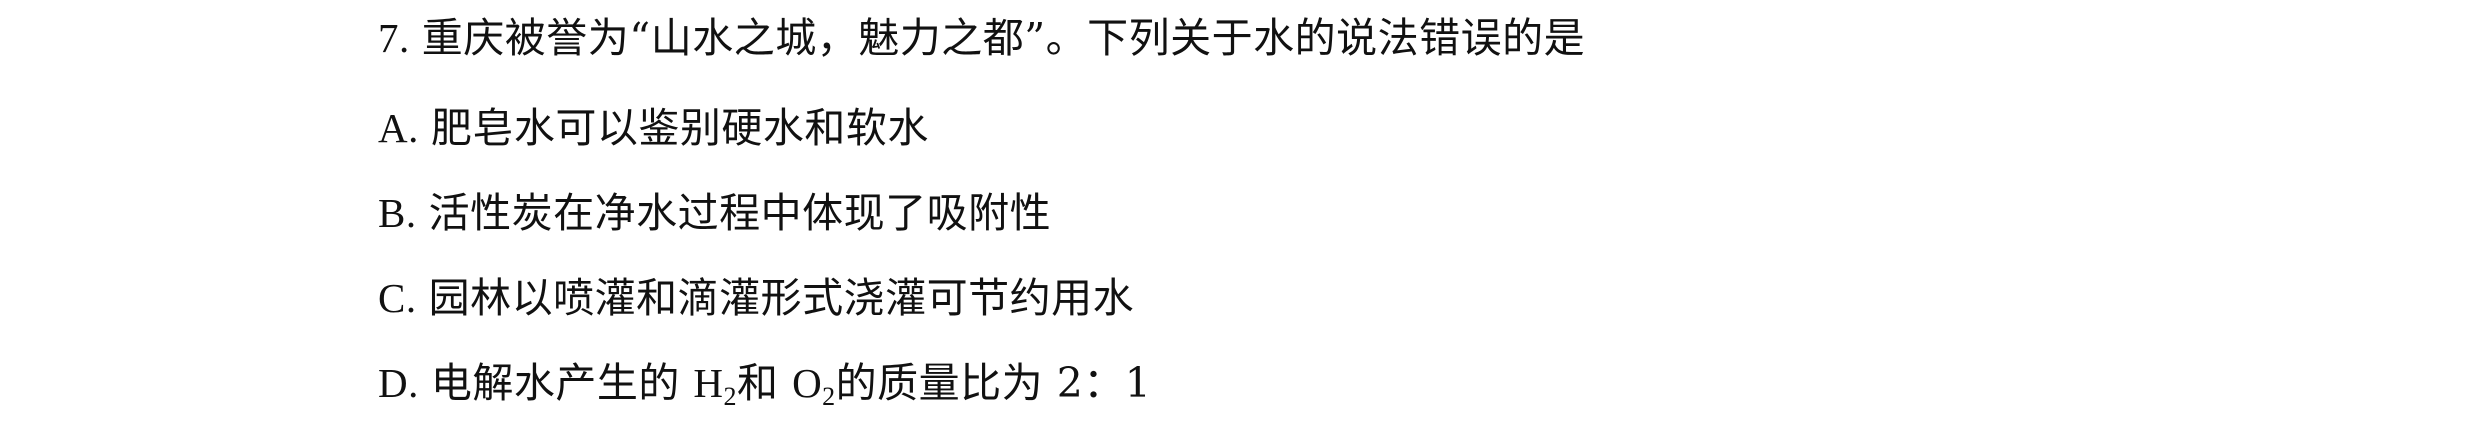  Describe the element at coordinates (993, 383) in the screenshot. I see `option-d-text-after: 的质量比为 2：1` at that location.